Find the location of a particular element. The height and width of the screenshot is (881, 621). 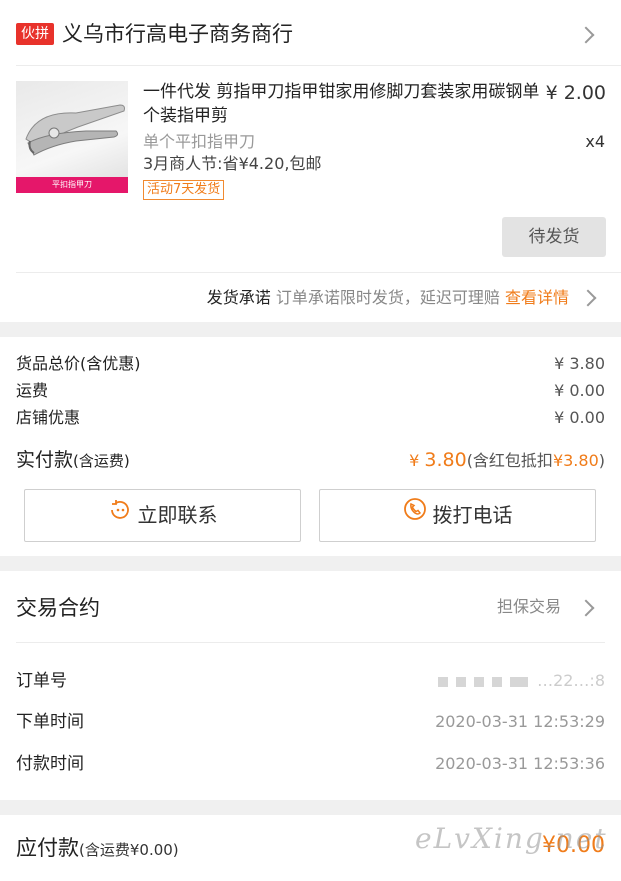

order-number-value: …22…:8 is located at coordinates (517, 681).